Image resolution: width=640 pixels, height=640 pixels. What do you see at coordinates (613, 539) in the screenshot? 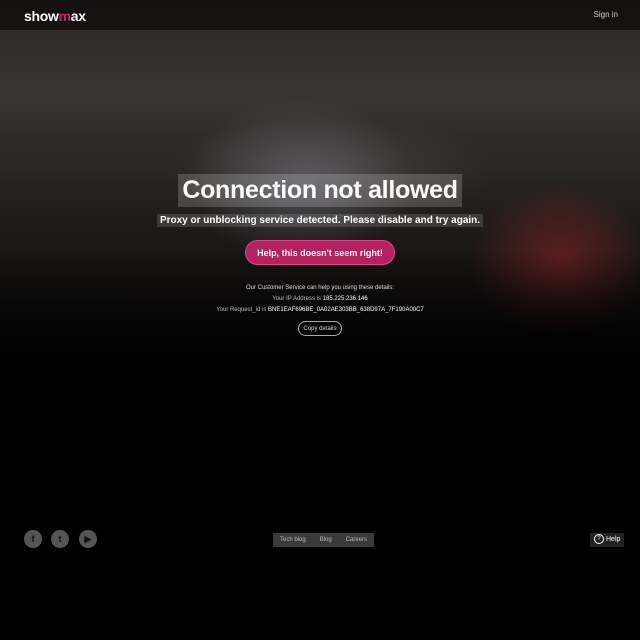
I see `help-label: Help` at bounding box center [613, 539].